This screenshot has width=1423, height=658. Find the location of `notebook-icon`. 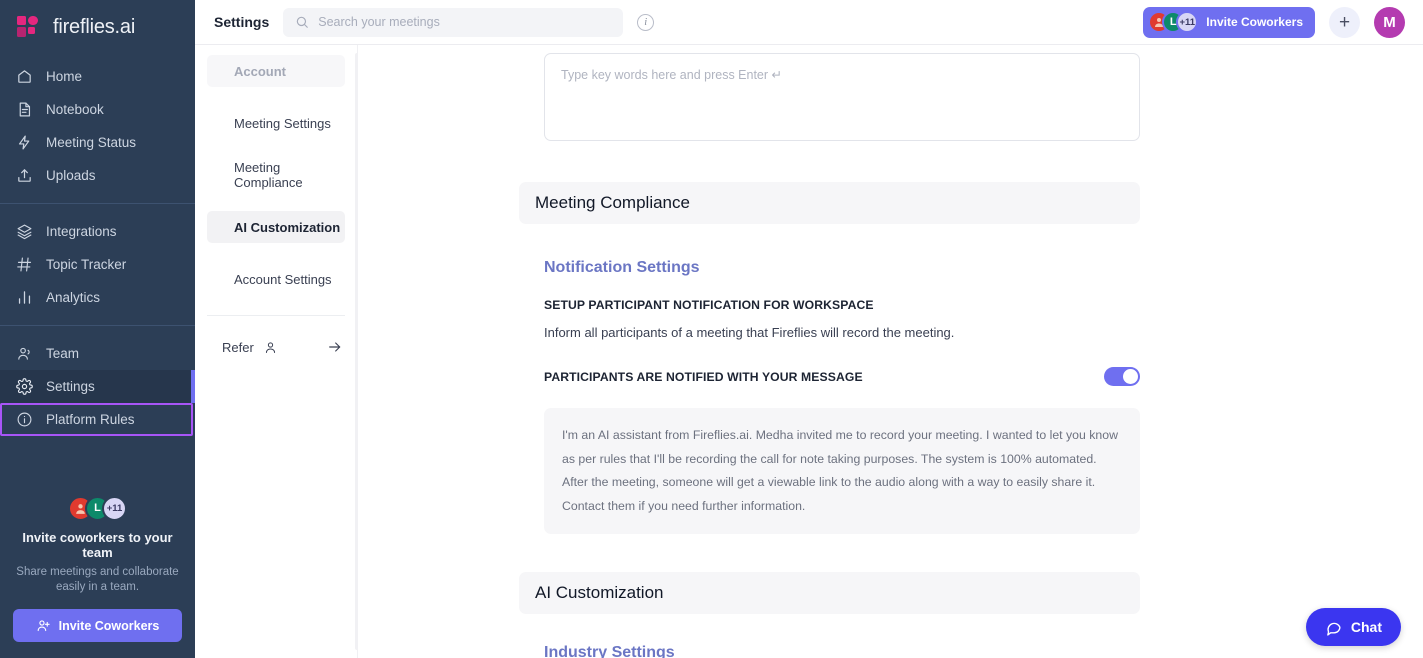

notebook-icon is located at coordinates (24, 110).